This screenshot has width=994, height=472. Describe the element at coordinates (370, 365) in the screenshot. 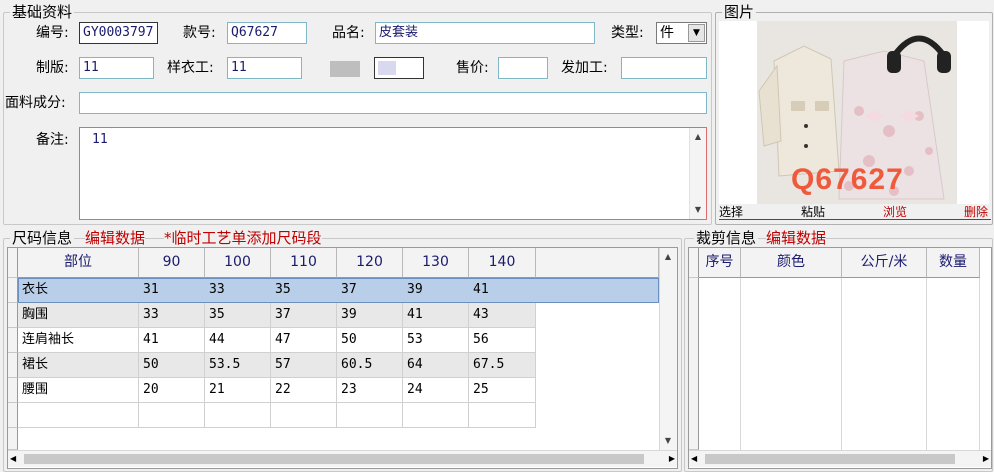

I see `size-cell: 60.5` at that location.